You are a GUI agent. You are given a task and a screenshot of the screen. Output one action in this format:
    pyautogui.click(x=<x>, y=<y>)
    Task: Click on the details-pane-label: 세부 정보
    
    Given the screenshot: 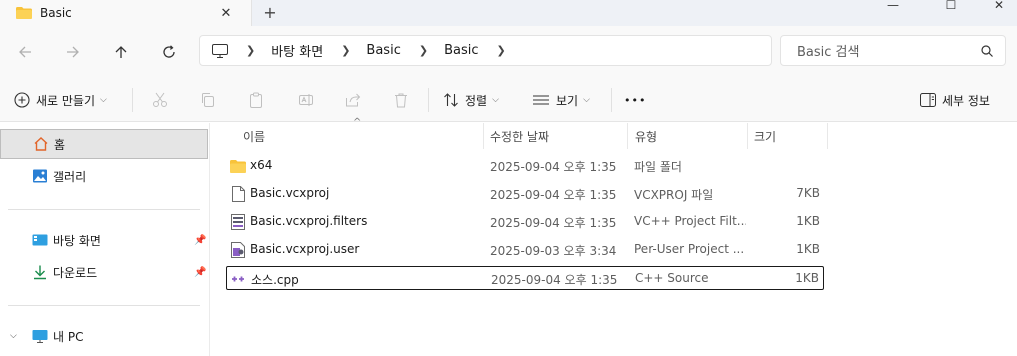 What is the action you would take?
    pyautogui.click(x=966, y=100)
    